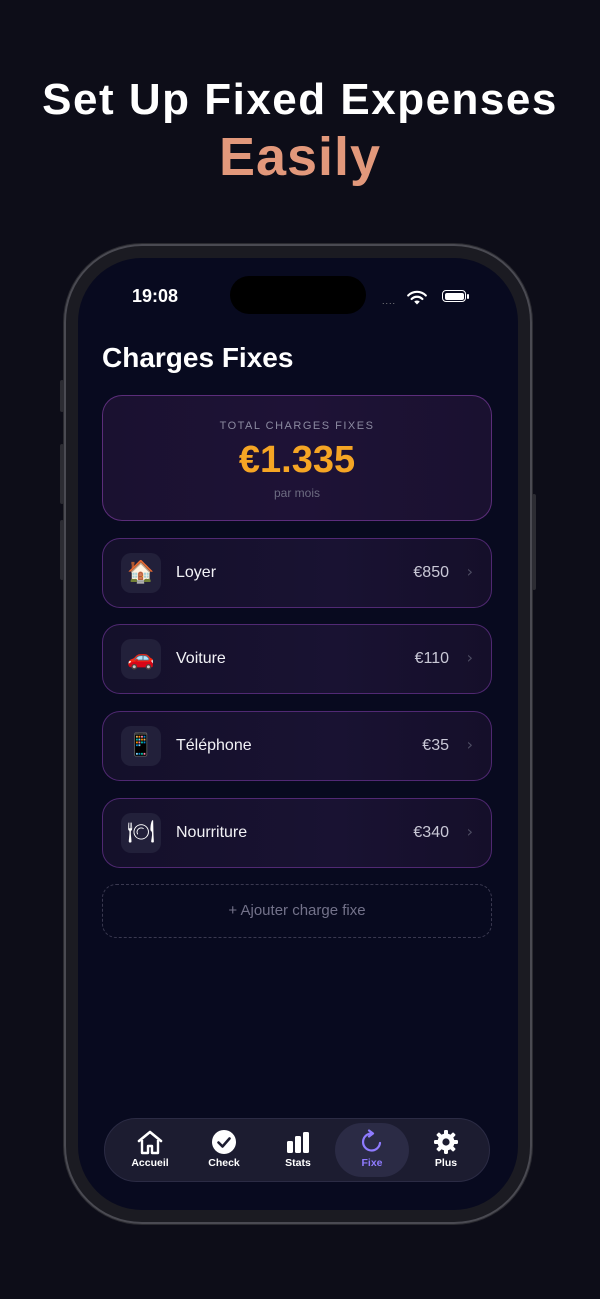 The width and height of the screenshot is (600, 1299). What do you see at coordinates (300, 99) in the screenshot?
I see `headline: Set Up Fixed Expenses` at bounding box center [300, 99].